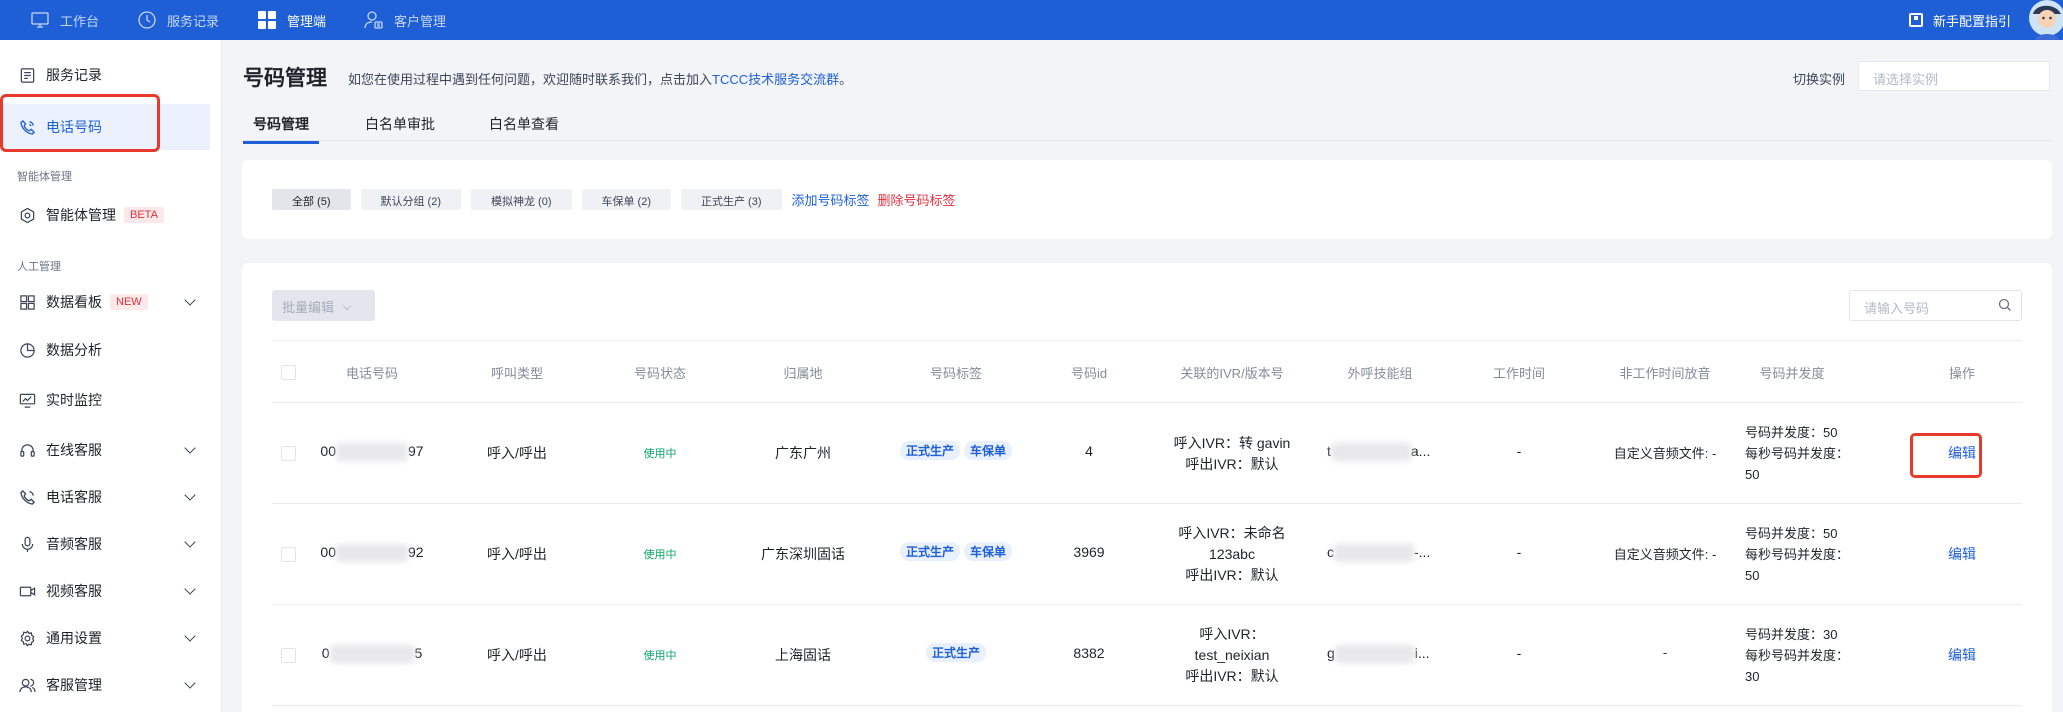  I want to click on tccc-group-link: TCCC技术服务交流群, so click(775, 79).